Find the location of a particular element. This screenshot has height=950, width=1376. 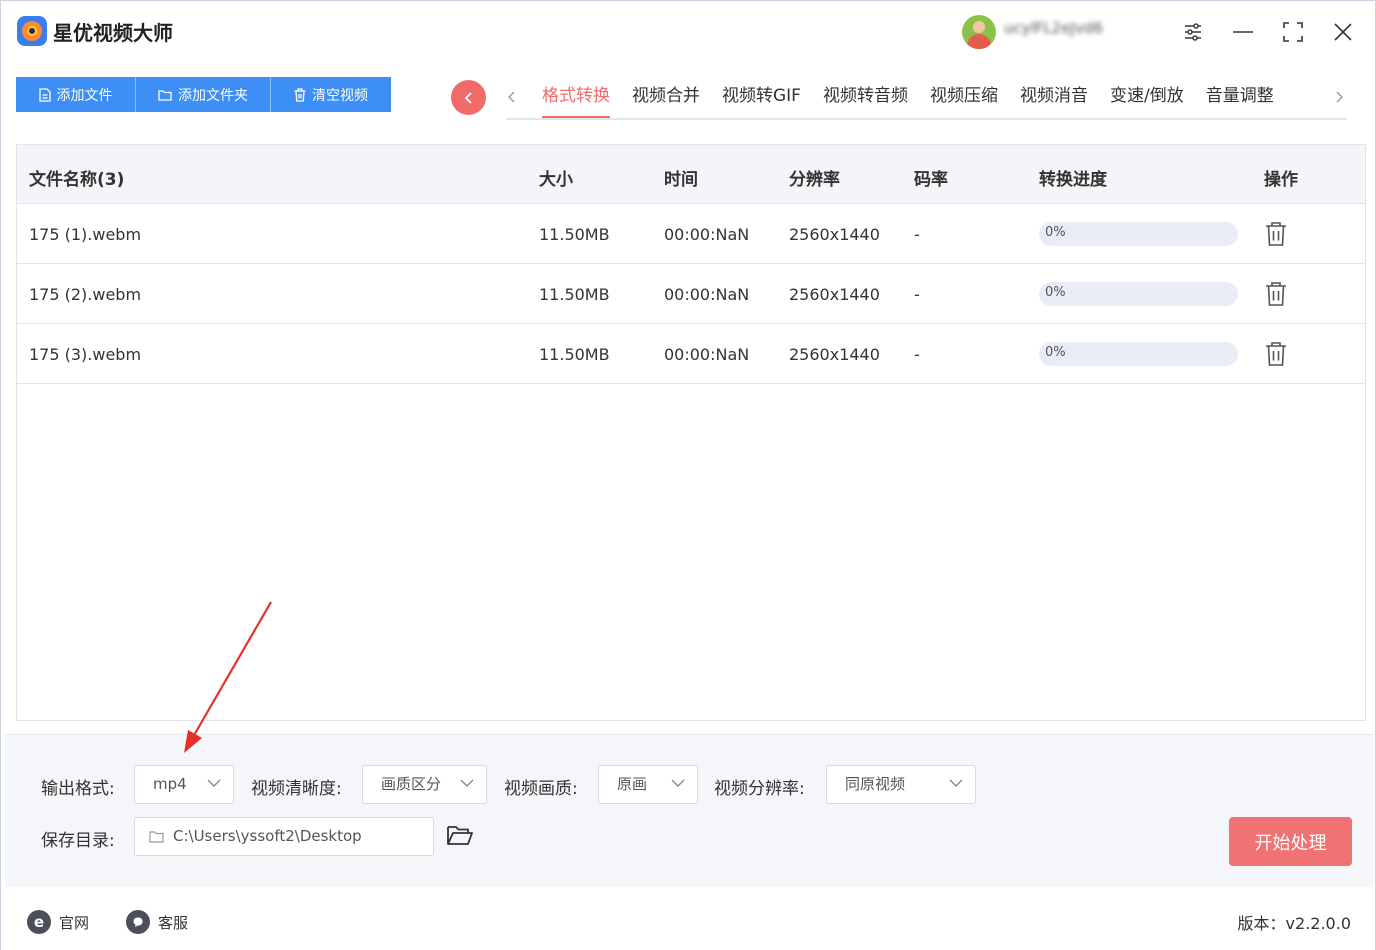

title-bar: 星优视频大师 ucylFL2eJvd6 is located at coordinates (688, 32).